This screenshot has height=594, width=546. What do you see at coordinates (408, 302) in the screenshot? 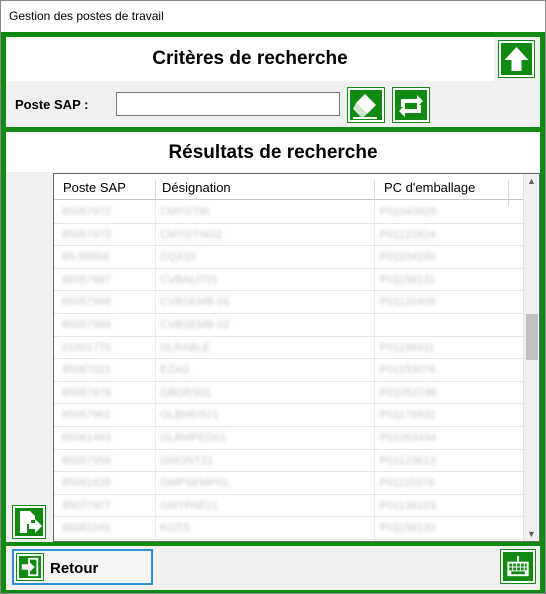
I see `table-cell: P01120409` at bounding box center [408, 302].